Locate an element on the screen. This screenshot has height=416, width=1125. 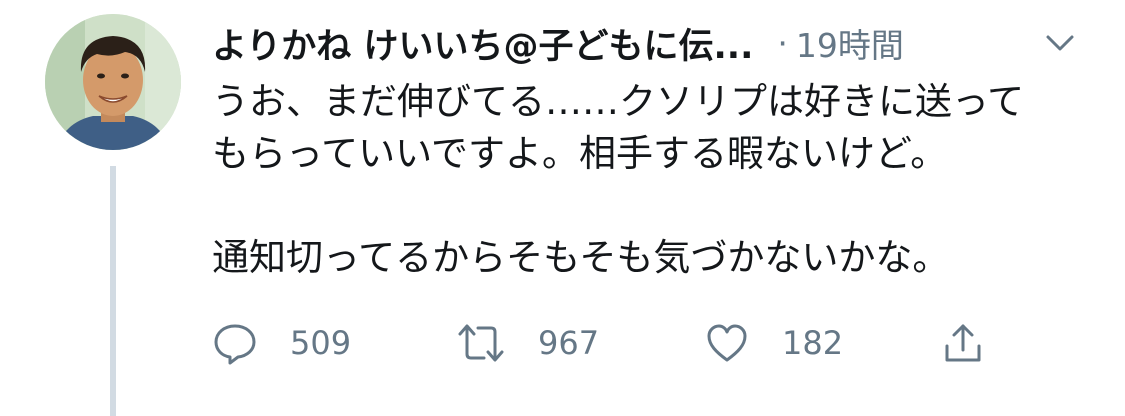
timestamp: 19時間 is located at coordinates (850, 43).